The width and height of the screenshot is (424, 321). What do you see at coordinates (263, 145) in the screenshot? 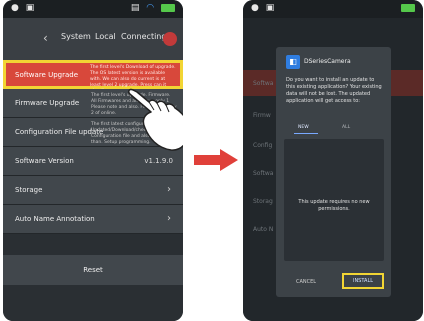
I see `dimmed-row-label: Config` at bounding box center [263, 145].